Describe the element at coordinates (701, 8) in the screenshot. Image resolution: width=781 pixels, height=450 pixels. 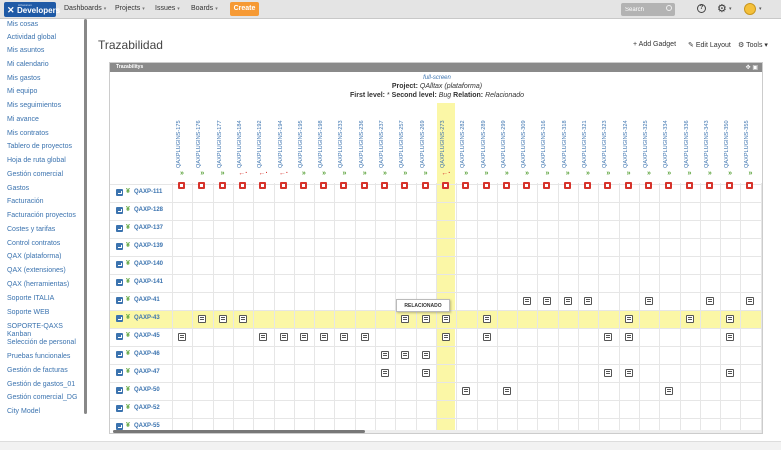
I see `help-icon: ?` at that location.